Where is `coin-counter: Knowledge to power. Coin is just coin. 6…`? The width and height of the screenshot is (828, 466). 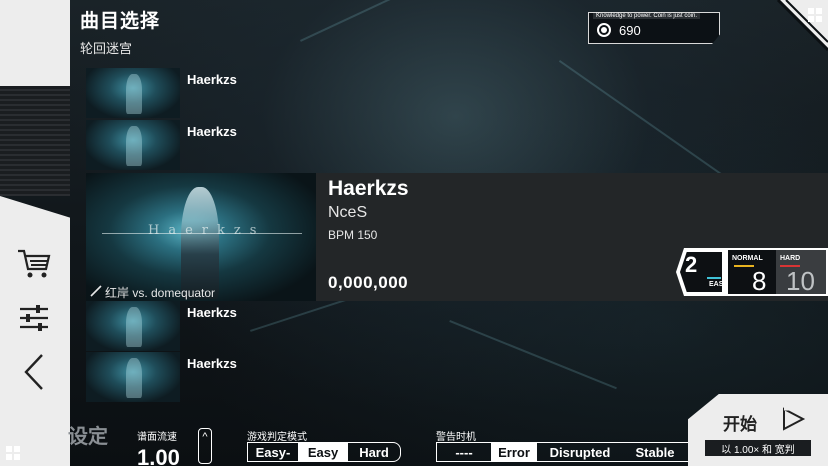
coin-counter: Knowledge to power. Coin is just coin. 6… is located at coordinates (654, 28).